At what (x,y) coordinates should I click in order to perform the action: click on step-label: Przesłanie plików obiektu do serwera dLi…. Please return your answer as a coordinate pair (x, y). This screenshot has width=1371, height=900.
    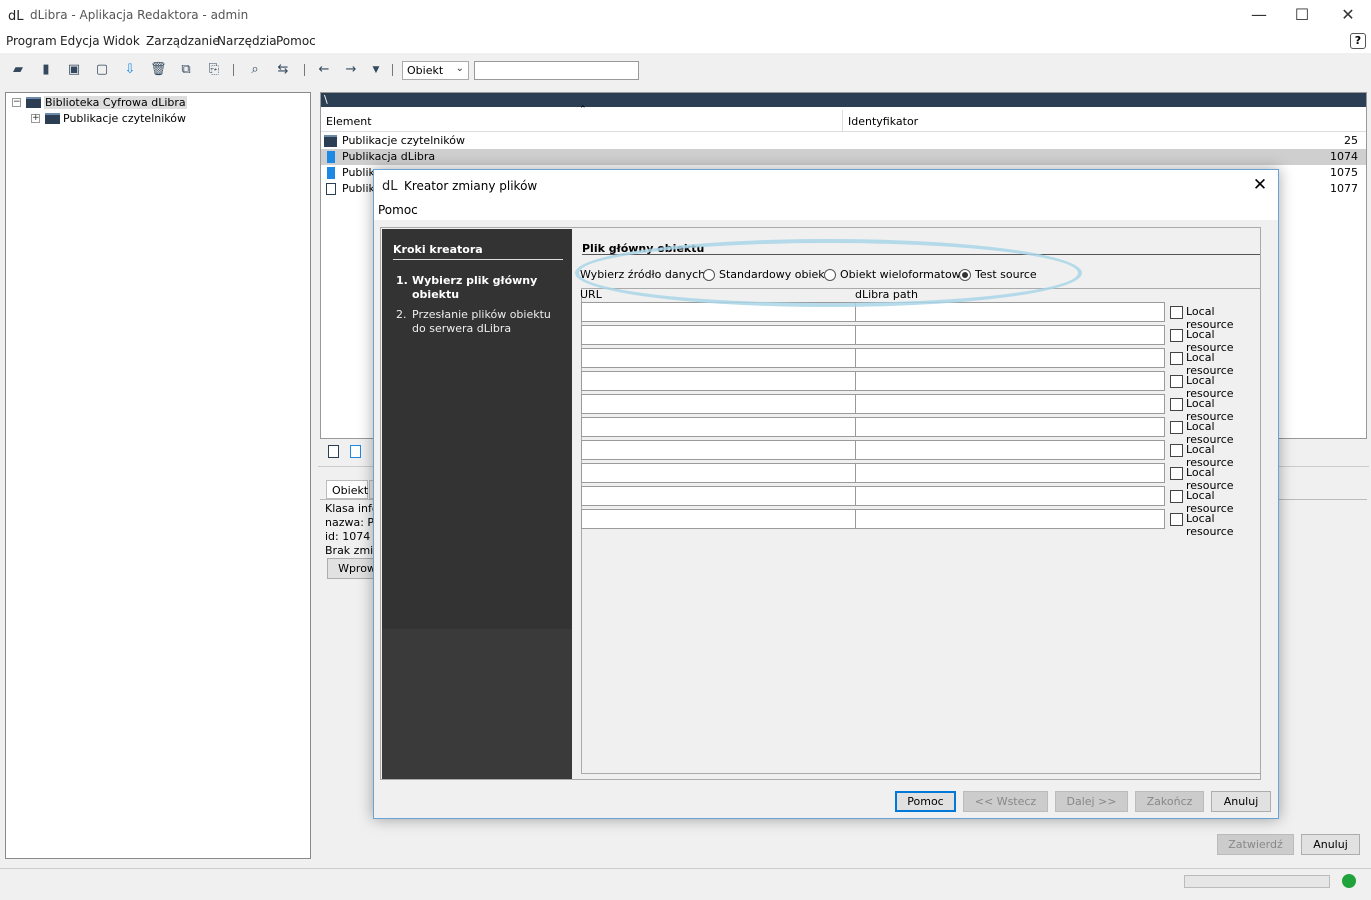
    Looking at the image, I should click on (481, 321).